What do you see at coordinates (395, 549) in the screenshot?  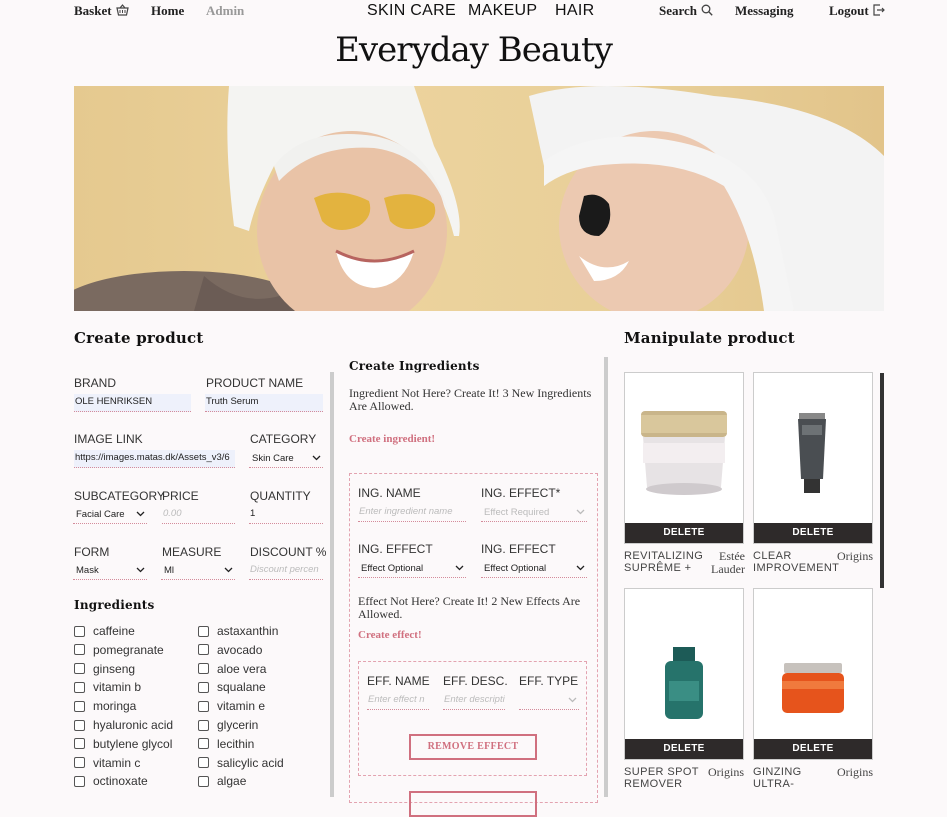 I see `ing-effect-label-1: ING. EFFECT` at bounding box center [395, 549].